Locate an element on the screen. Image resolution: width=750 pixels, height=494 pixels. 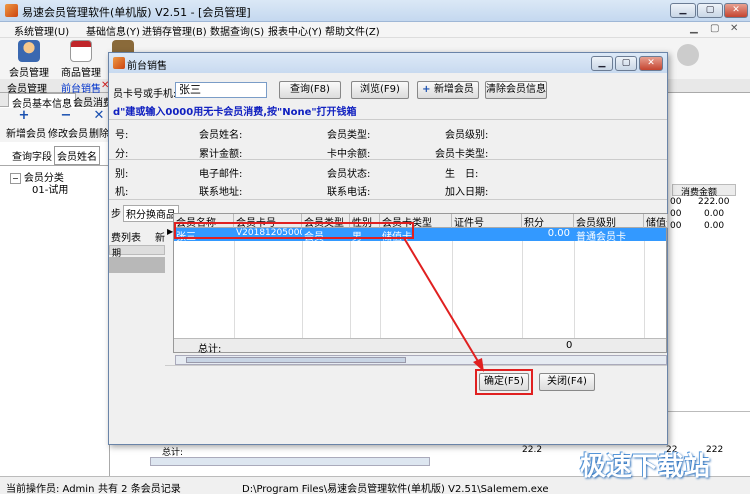
annotation-arrow is located at coordinates (443, 304).